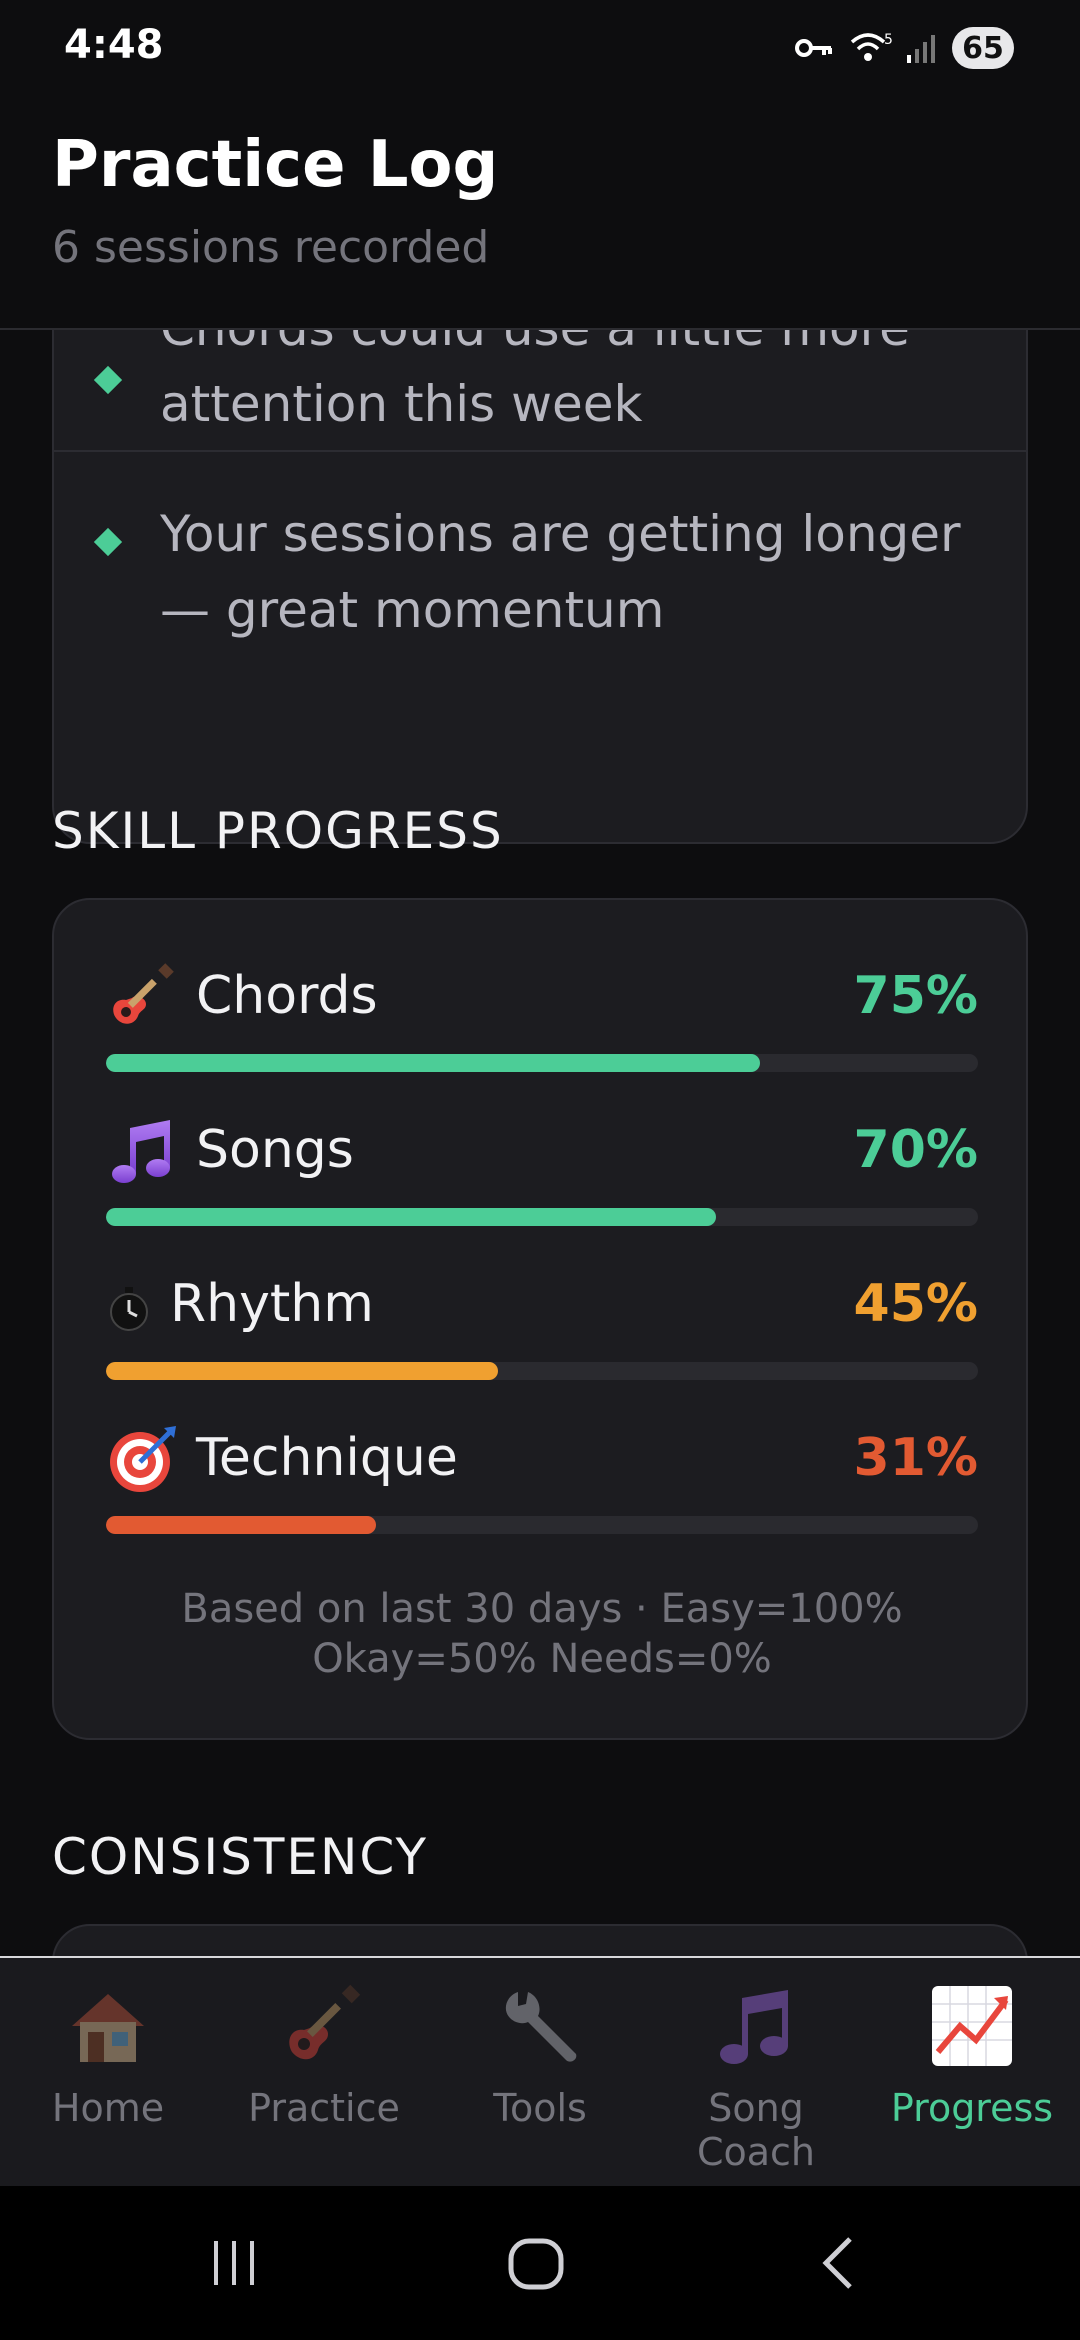  I want to click on skill-name: Songs, so click(275, 1150).